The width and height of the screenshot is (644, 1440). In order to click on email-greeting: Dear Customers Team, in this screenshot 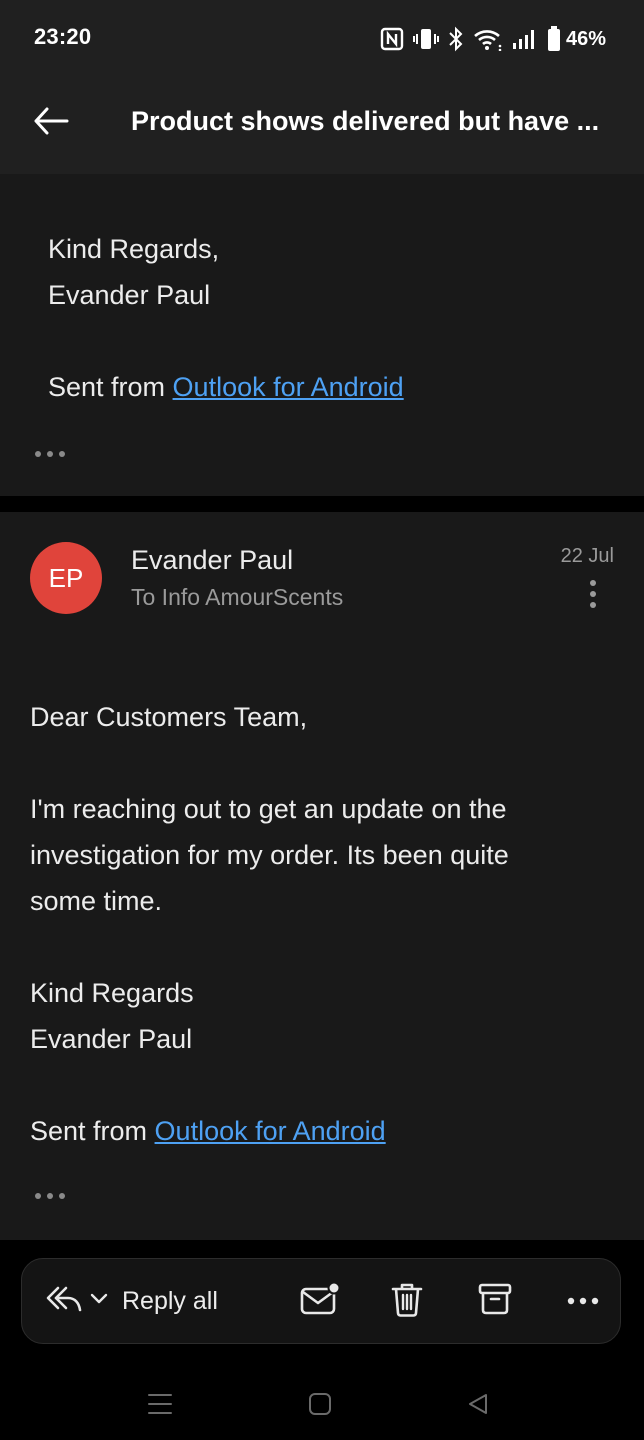, I will do `click(169, 717)`.